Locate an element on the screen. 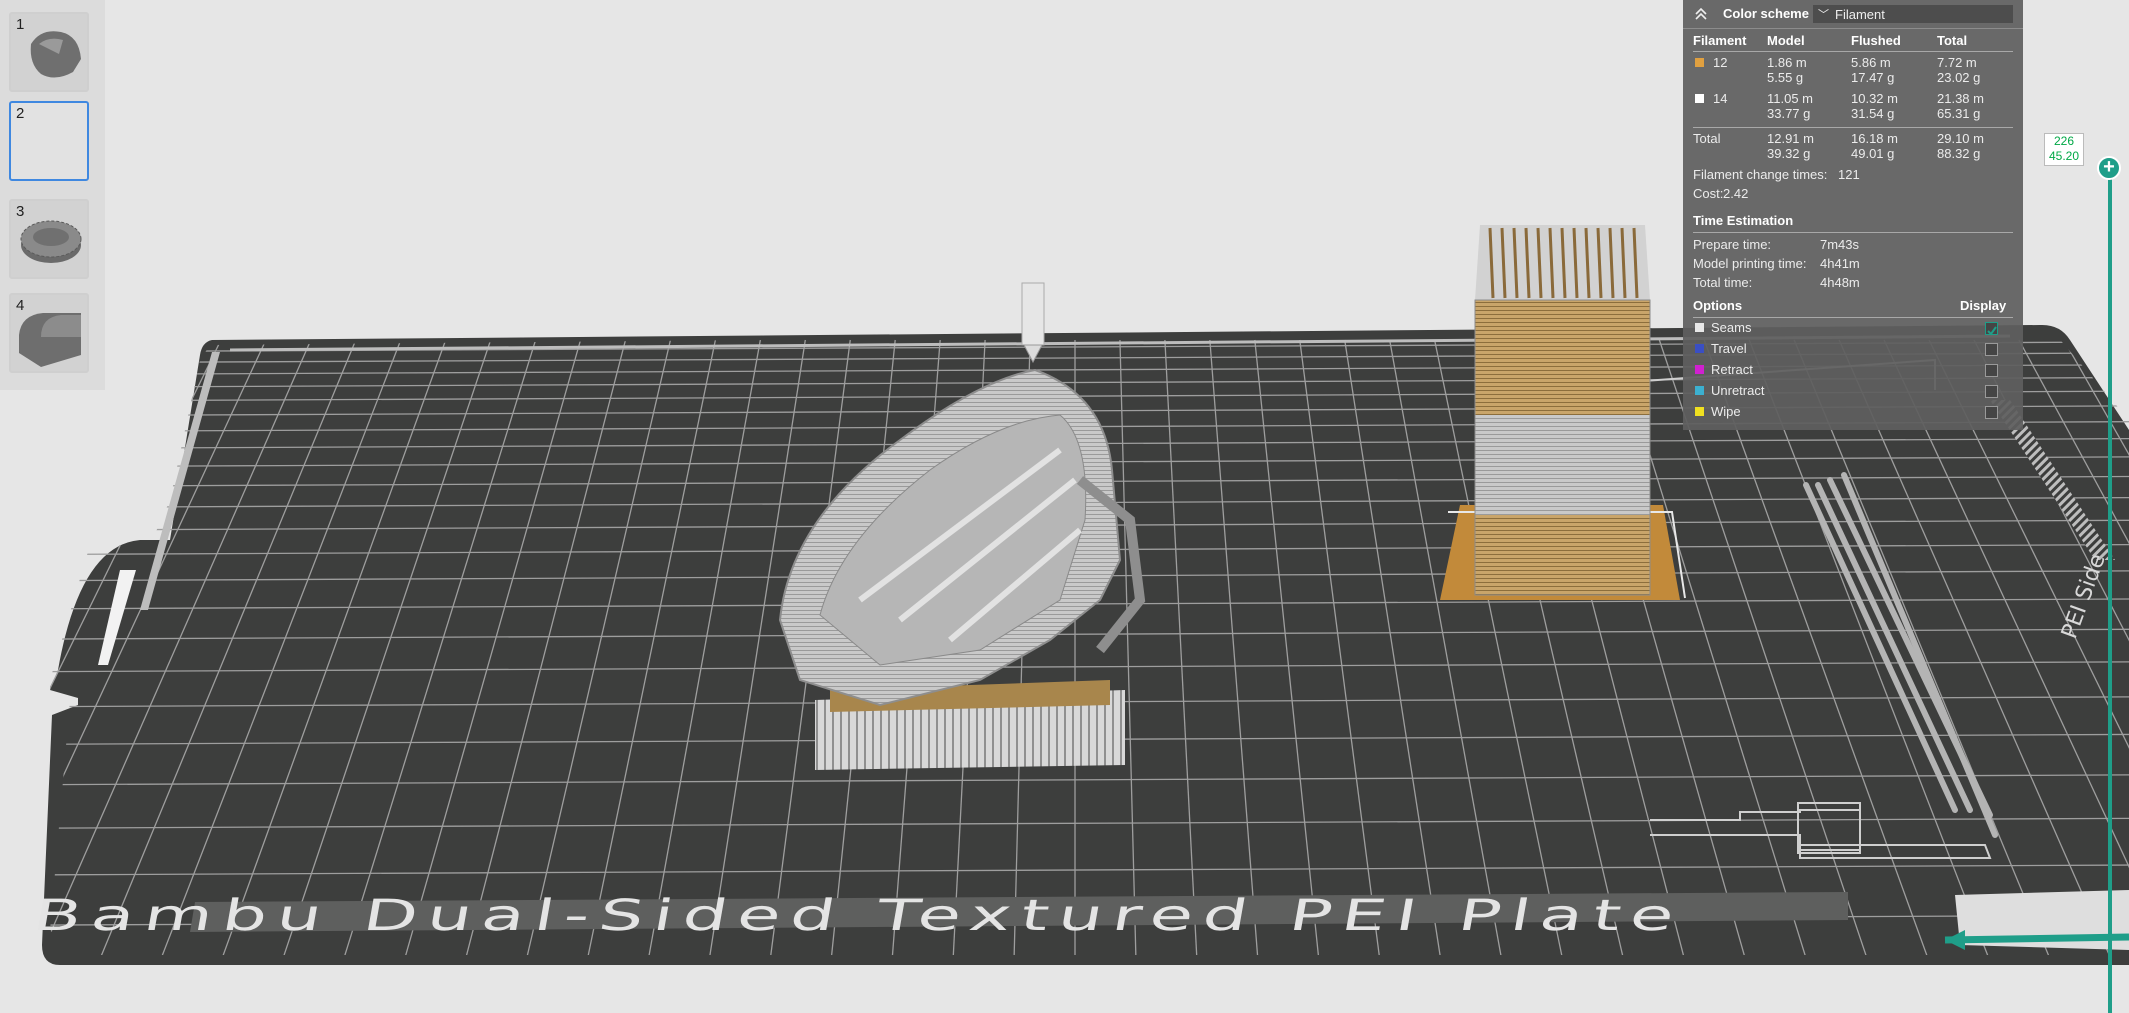 This screenshot has width=2129, height=1013. total-length: 21.38 m is located at coordinates (1960, 98).